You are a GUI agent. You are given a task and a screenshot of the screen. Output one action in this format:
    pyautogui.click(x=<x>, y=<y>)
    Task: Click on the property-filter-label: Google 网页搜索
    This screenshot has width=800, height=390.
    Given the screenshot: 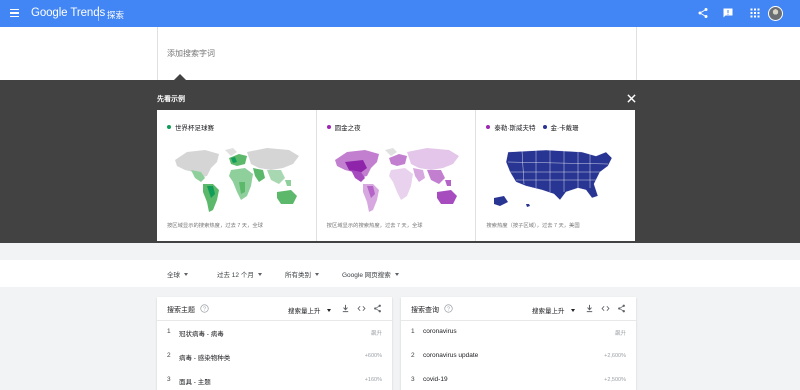 What is the action you would take?
    pyautogui.click(x=366, y=275)
    